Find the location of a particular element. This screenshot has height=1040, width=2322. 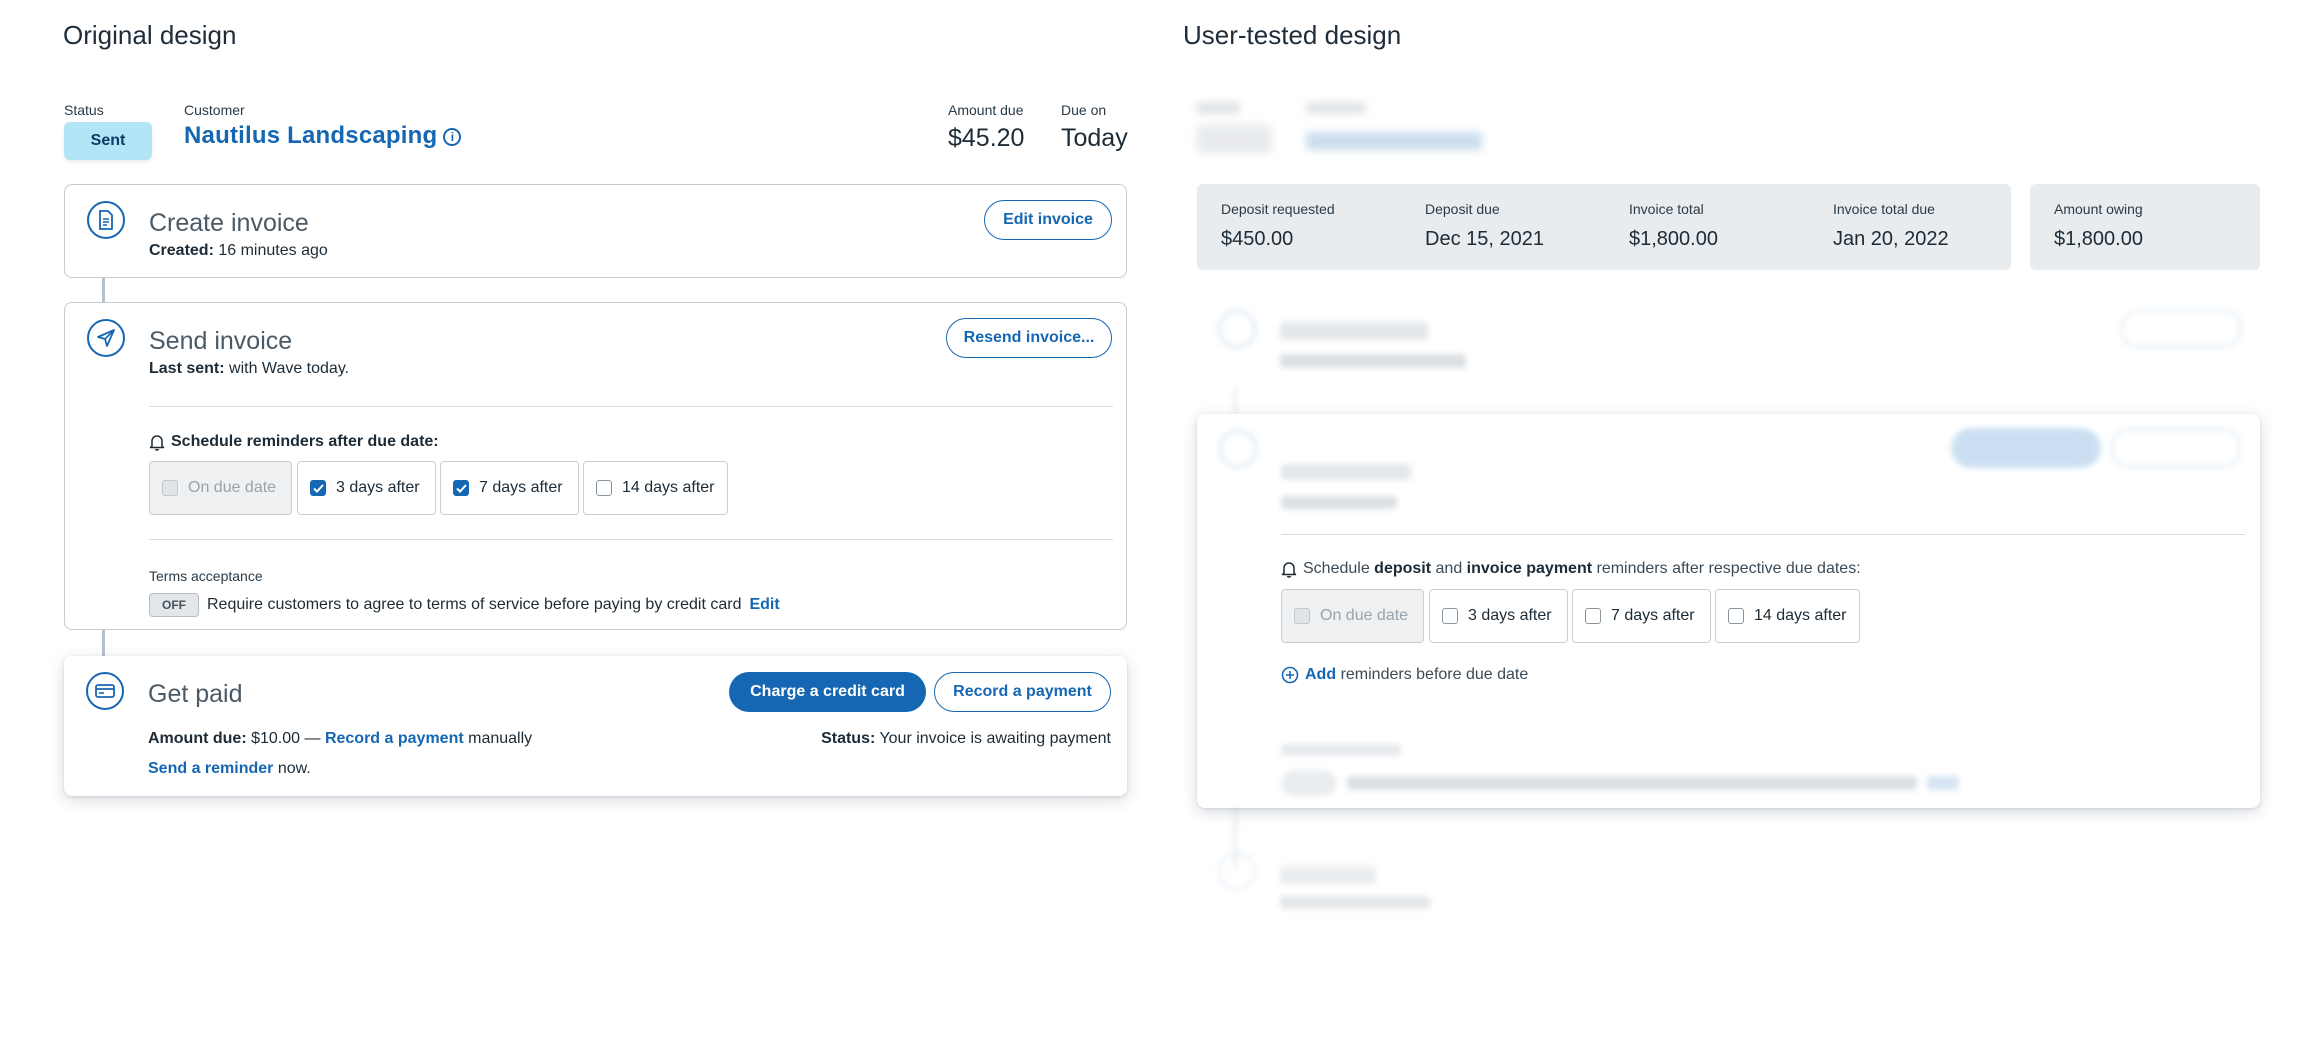

blurred-secondary-button is located at coordinates (2176, 448).